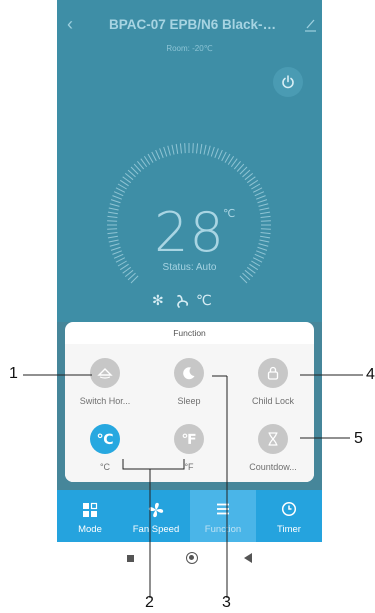  What do you see at coordinates (156, 529) in the screenshot?
I see `tab-label: Fan Speed` at bounding box center [156, 529].